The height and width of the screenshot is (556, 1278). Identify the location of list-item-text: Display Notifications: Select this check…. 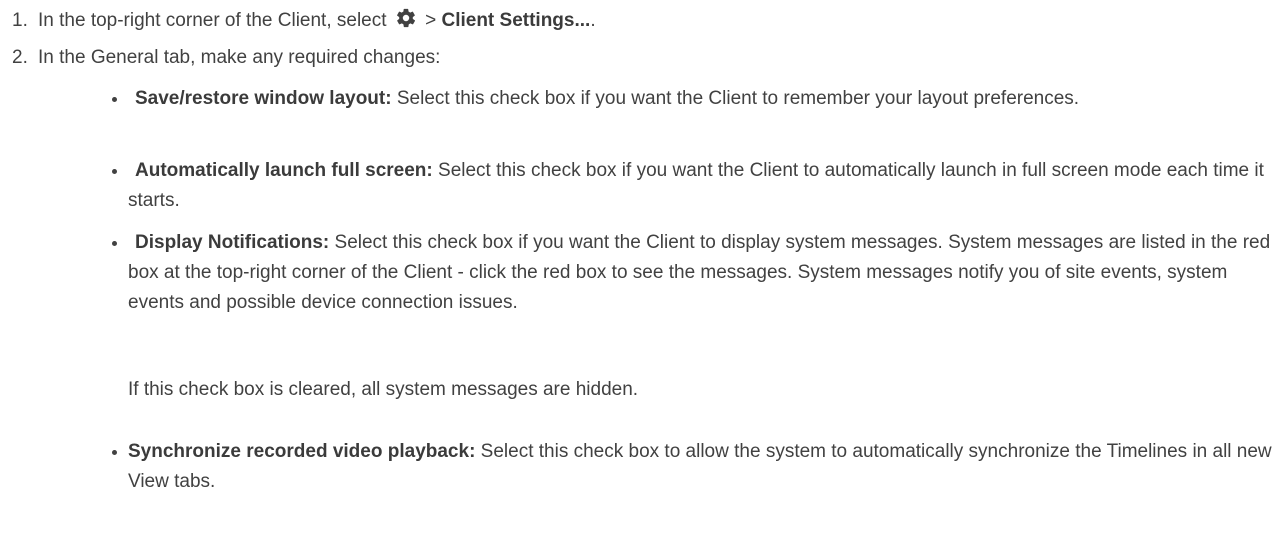
(700, 273).